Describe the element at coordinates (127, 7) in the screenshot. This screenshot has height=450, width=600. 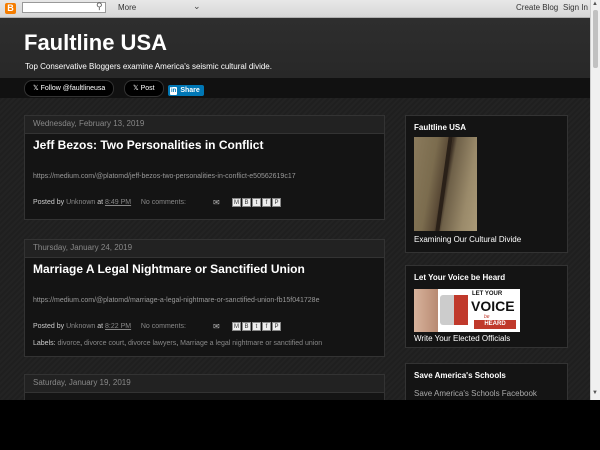
I see `more-menu: More` at that location.